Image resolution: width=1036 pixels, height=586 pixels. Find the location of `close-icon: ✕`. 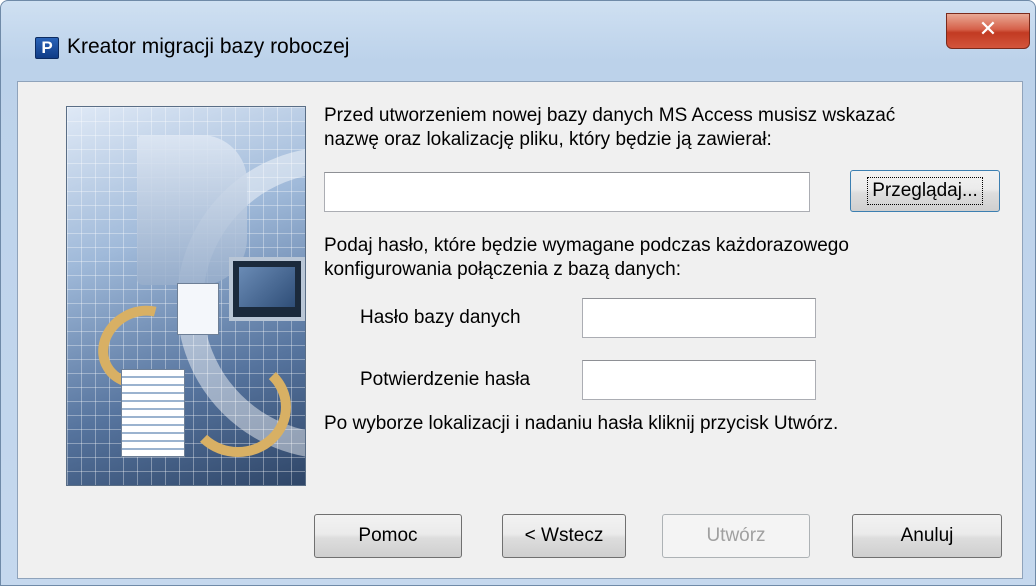

close-icon: ✕ is located at coordinates (988, 29).